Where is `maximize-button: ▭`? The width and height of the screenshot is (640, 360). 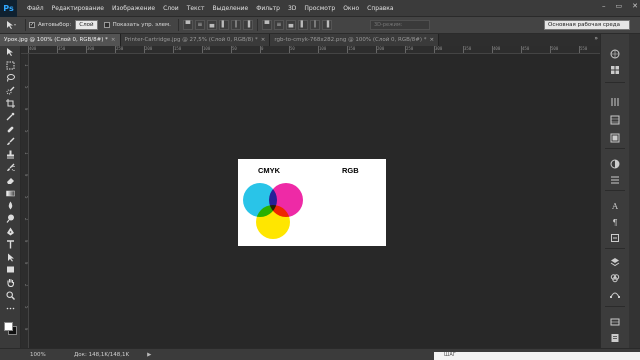
maximize-button: ▭ is located at coordinates (619, 6).